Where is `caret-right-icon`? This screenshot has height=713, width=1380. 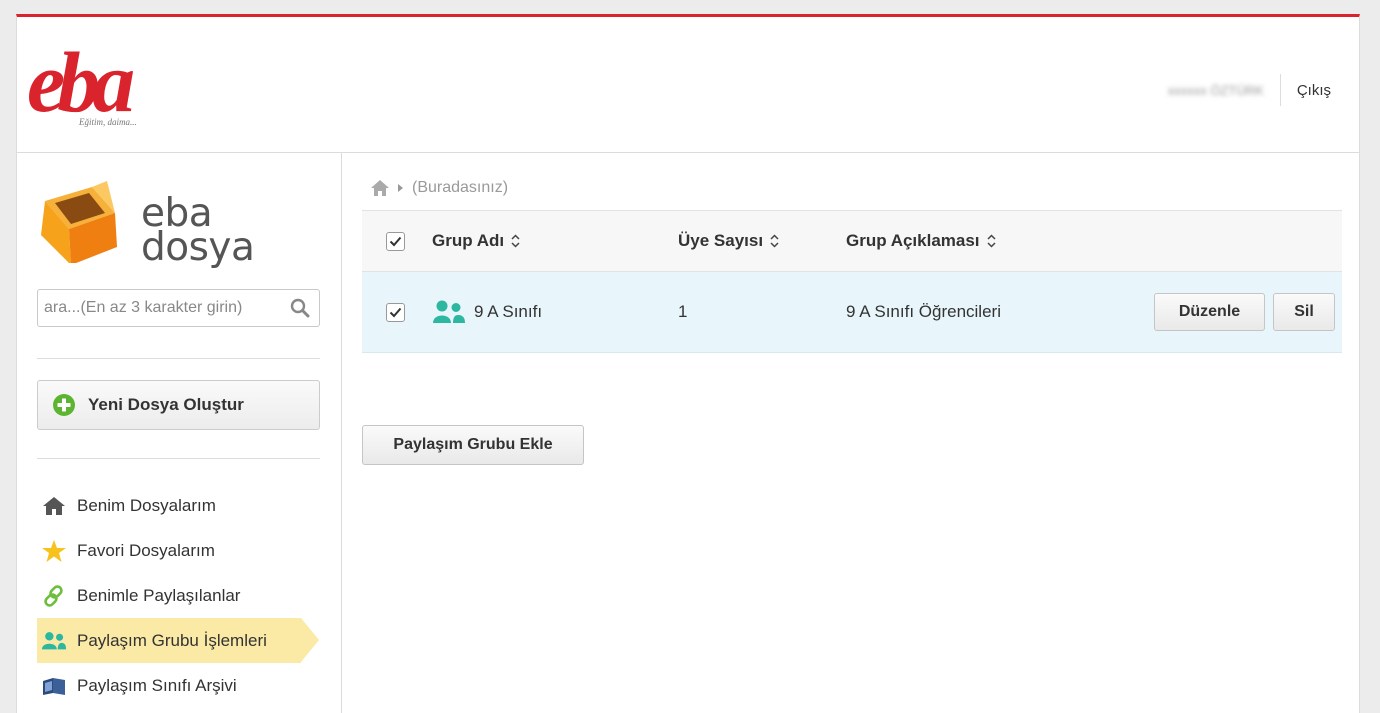
caret-right-icon is located at coordinates (400, 188).